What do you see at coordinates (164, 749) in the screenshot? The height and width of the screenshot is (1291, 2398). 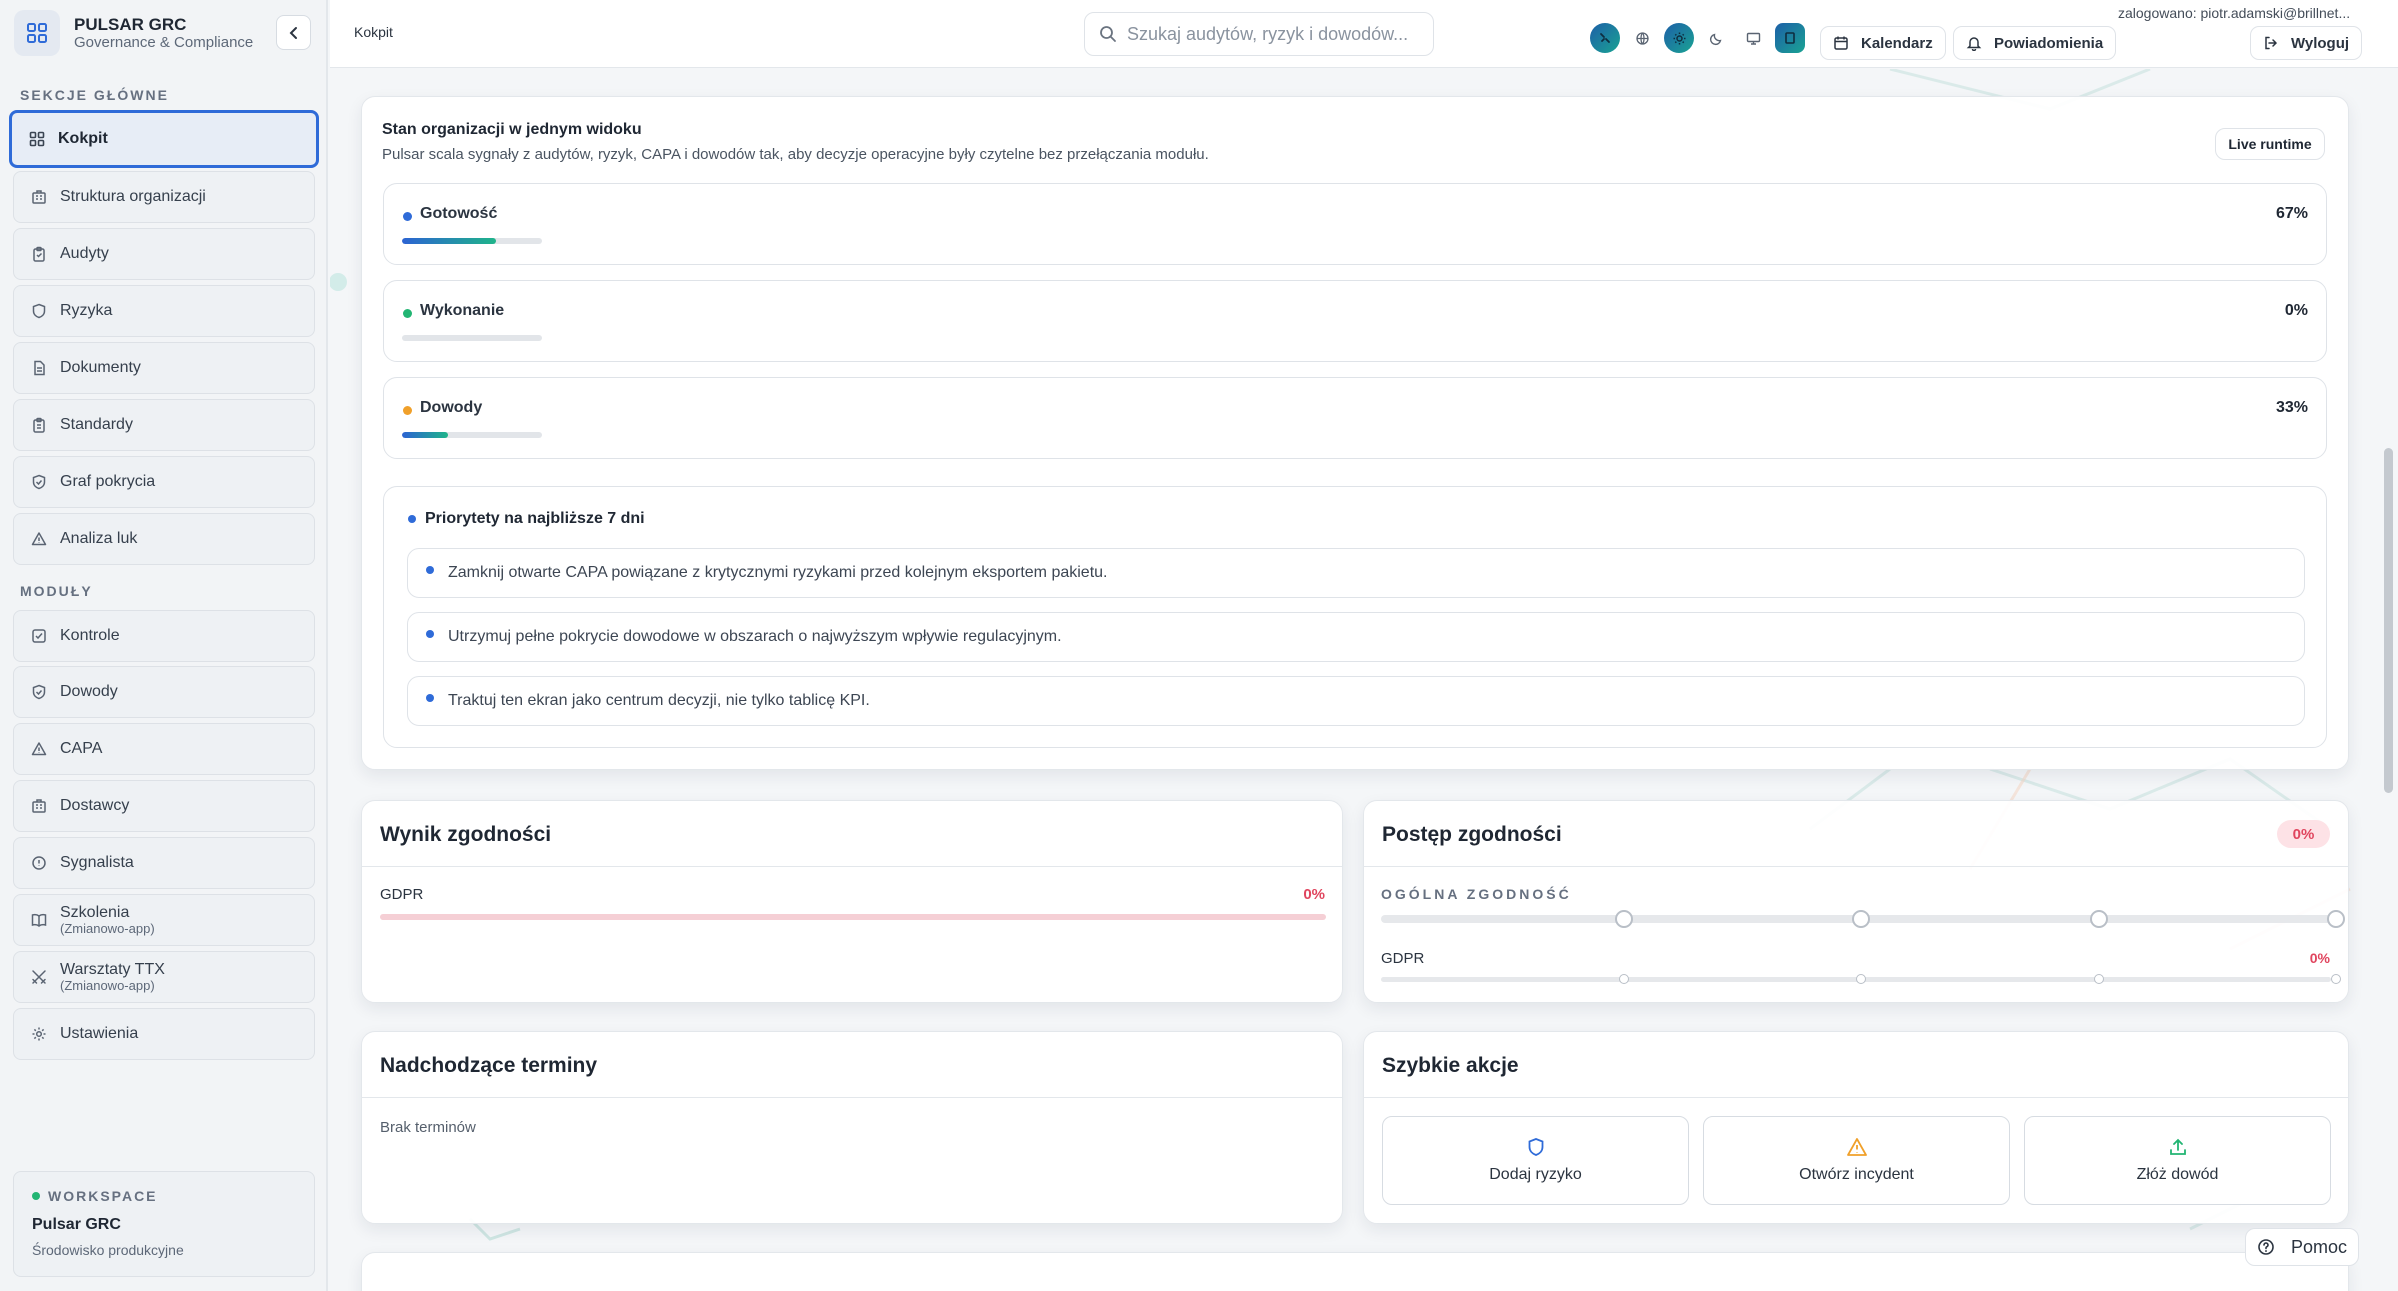 I see `sidebar-item-capa: CAPA` at bounding box center [164, 749].